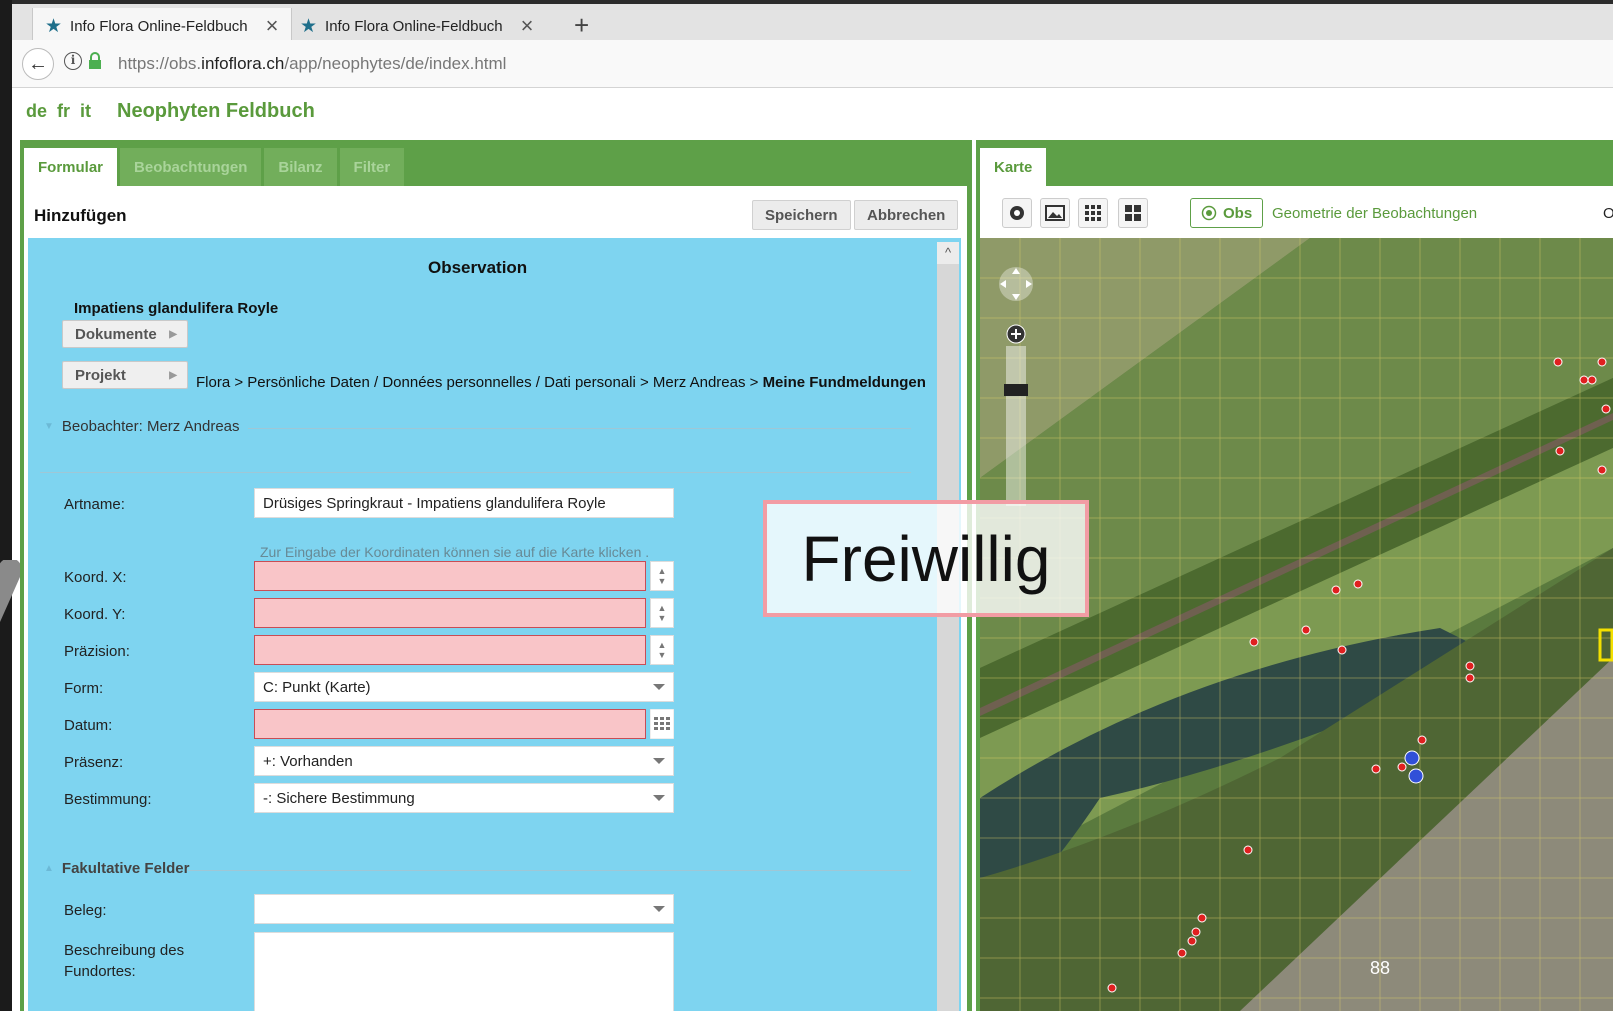  I want to click on browser-tab-title: Info Flora Online-Feldbuch, so click(414, 26).